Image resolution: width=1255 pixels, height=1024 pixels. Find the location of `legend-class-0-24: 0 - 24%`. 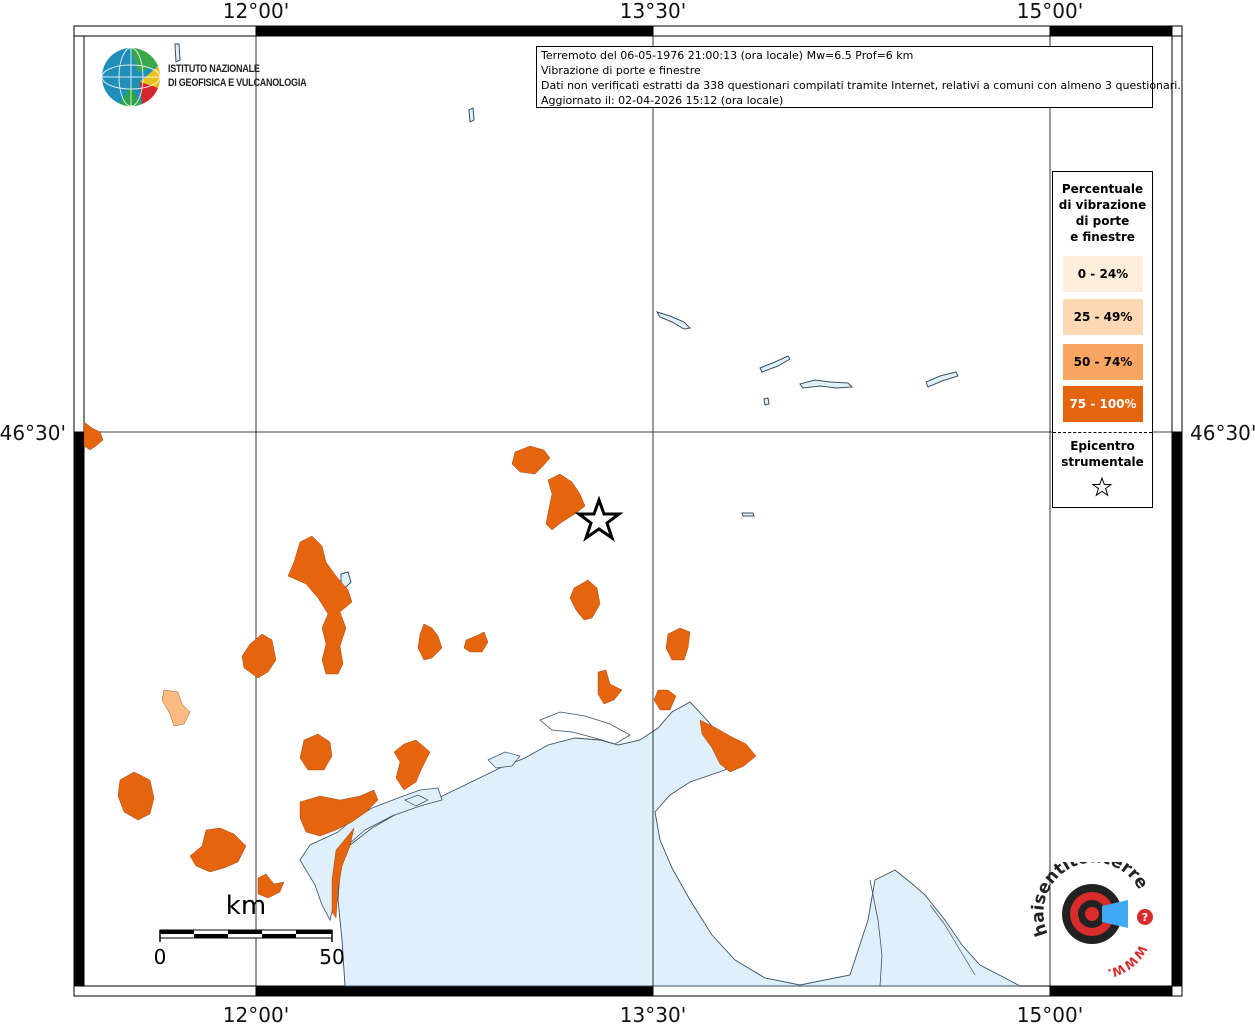

legend-class-0-24: 0 - 24% is located at coordinates (1103, 274).